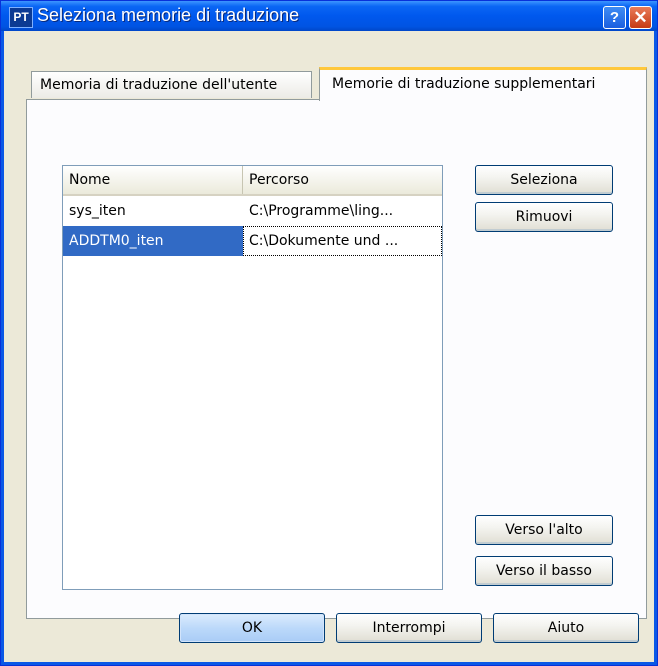  What do you see at coordinates (171, 84) in the screenshot?
I see `tab-user-memory: Memoria di traduzione dell'utente` at bounding box center [171, 84].